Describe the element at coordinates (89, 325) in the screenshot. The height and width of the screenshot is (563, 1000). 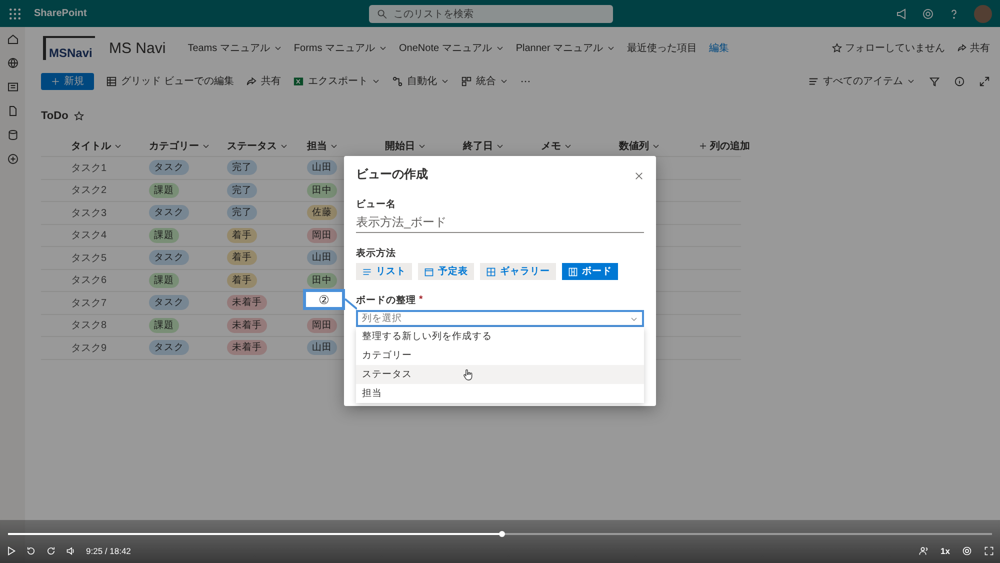
I see `table-cell-text: タスク8` at that location.